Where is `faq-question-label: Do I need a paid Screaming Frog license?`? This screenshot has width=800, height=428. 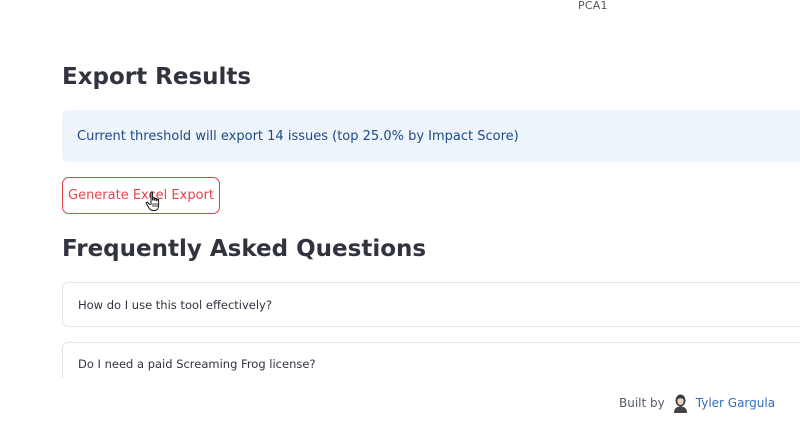
faq-question-label: Do I need a paid Screaming Frog license? is located at coordinates (197, 364).